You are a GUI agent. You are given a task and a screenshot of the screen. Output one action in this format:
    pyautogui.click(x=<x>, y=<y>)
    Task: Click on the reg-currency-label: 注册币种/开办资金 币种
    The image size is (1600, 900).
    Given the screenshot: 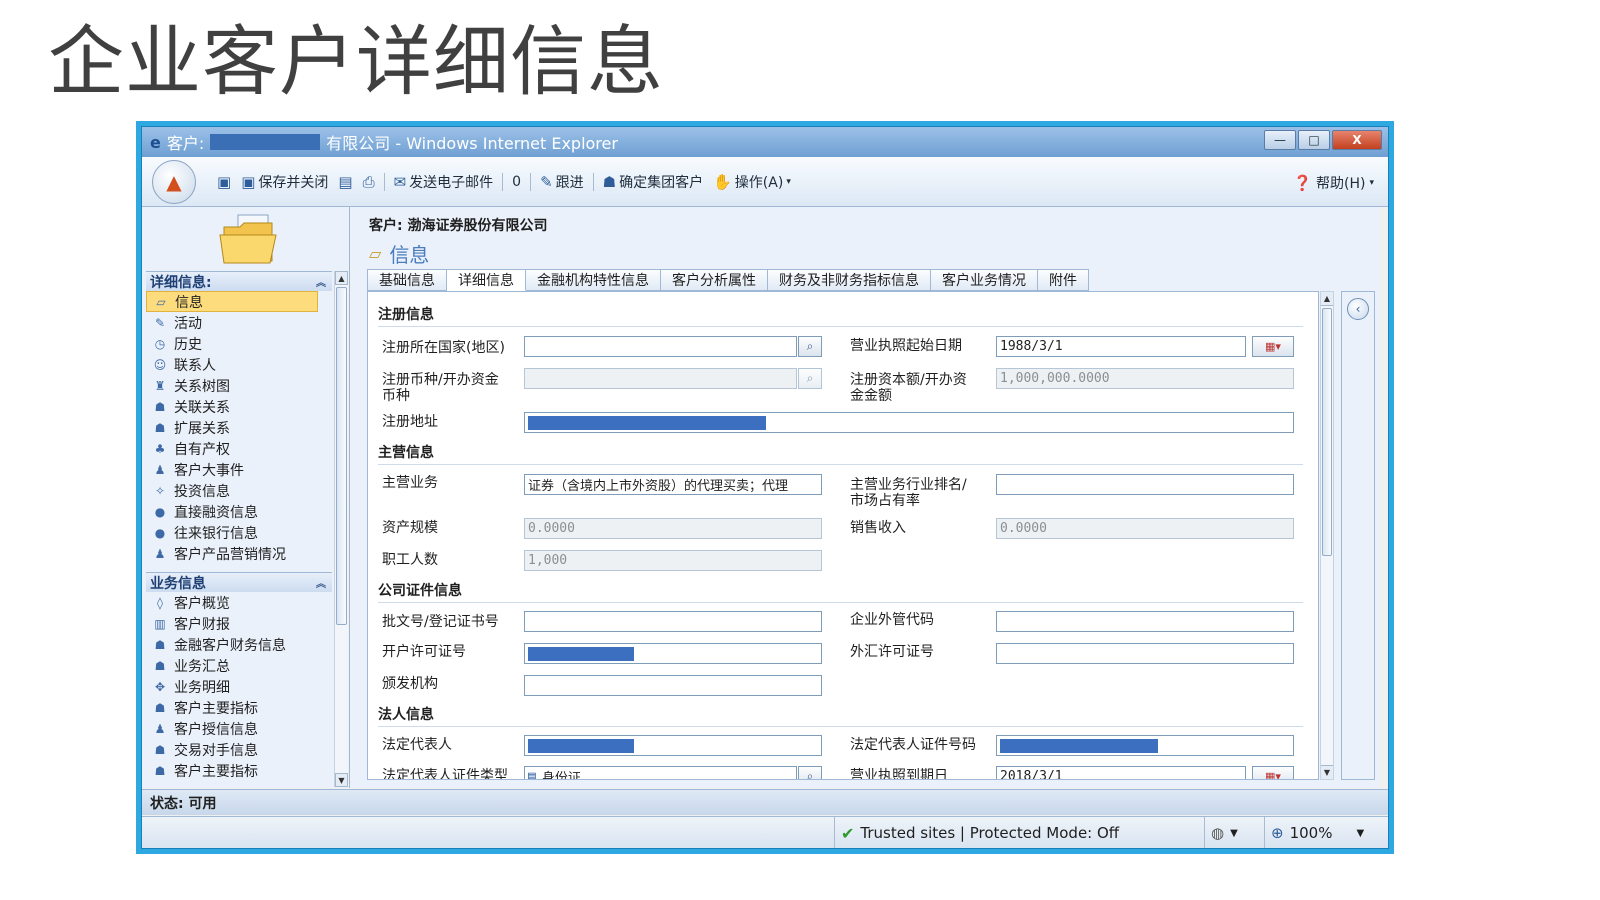 What is the action you would take?
    pyautogui.click(x=440, y=388)
    